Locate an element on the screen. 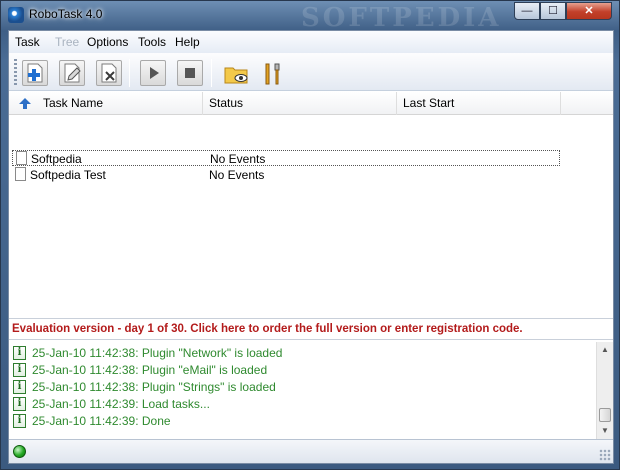 The width and height of the screenshot is (620, 470). new-task-button is located at coordinates (35, 73).